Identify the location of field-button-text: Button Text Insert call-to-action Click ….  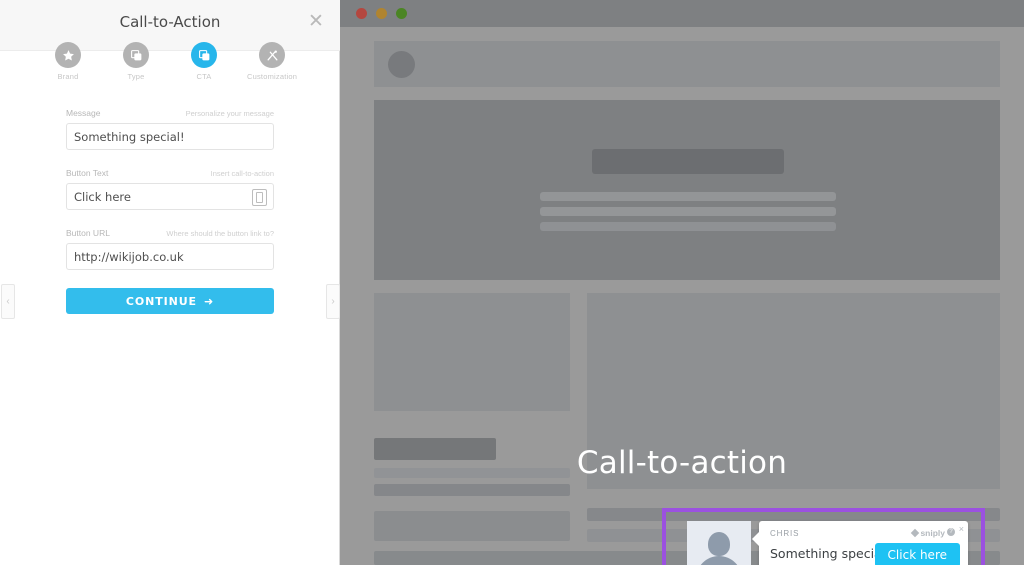
(170, 189).